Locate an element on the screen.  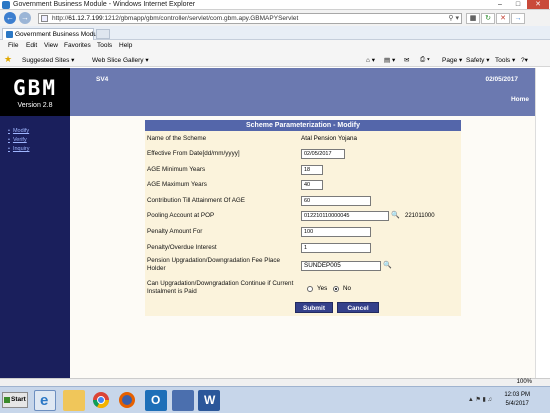
go-icon: → is located at coordinates (518, 18).